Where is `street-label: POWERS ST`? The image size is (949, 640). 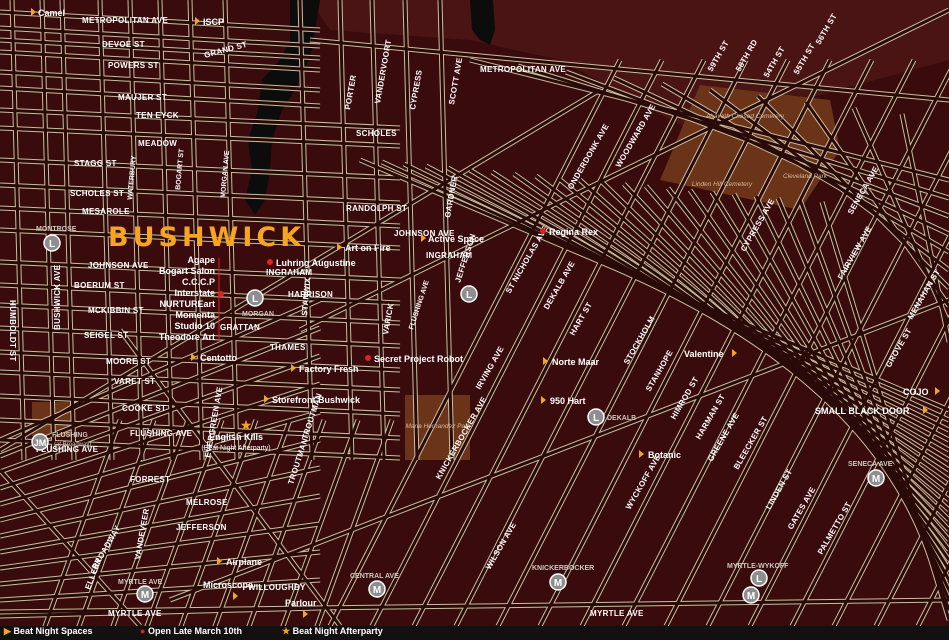 street-label: POWERS ST is located at coordinates (133, 65).